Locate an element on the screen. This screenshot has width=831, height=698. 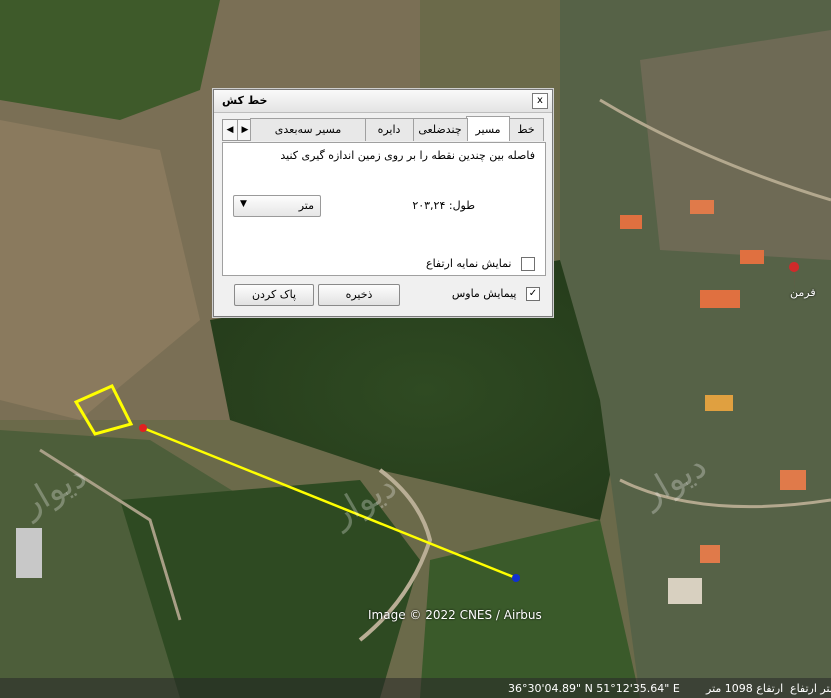
tab-line: خط is located at coordinates (526, 129).